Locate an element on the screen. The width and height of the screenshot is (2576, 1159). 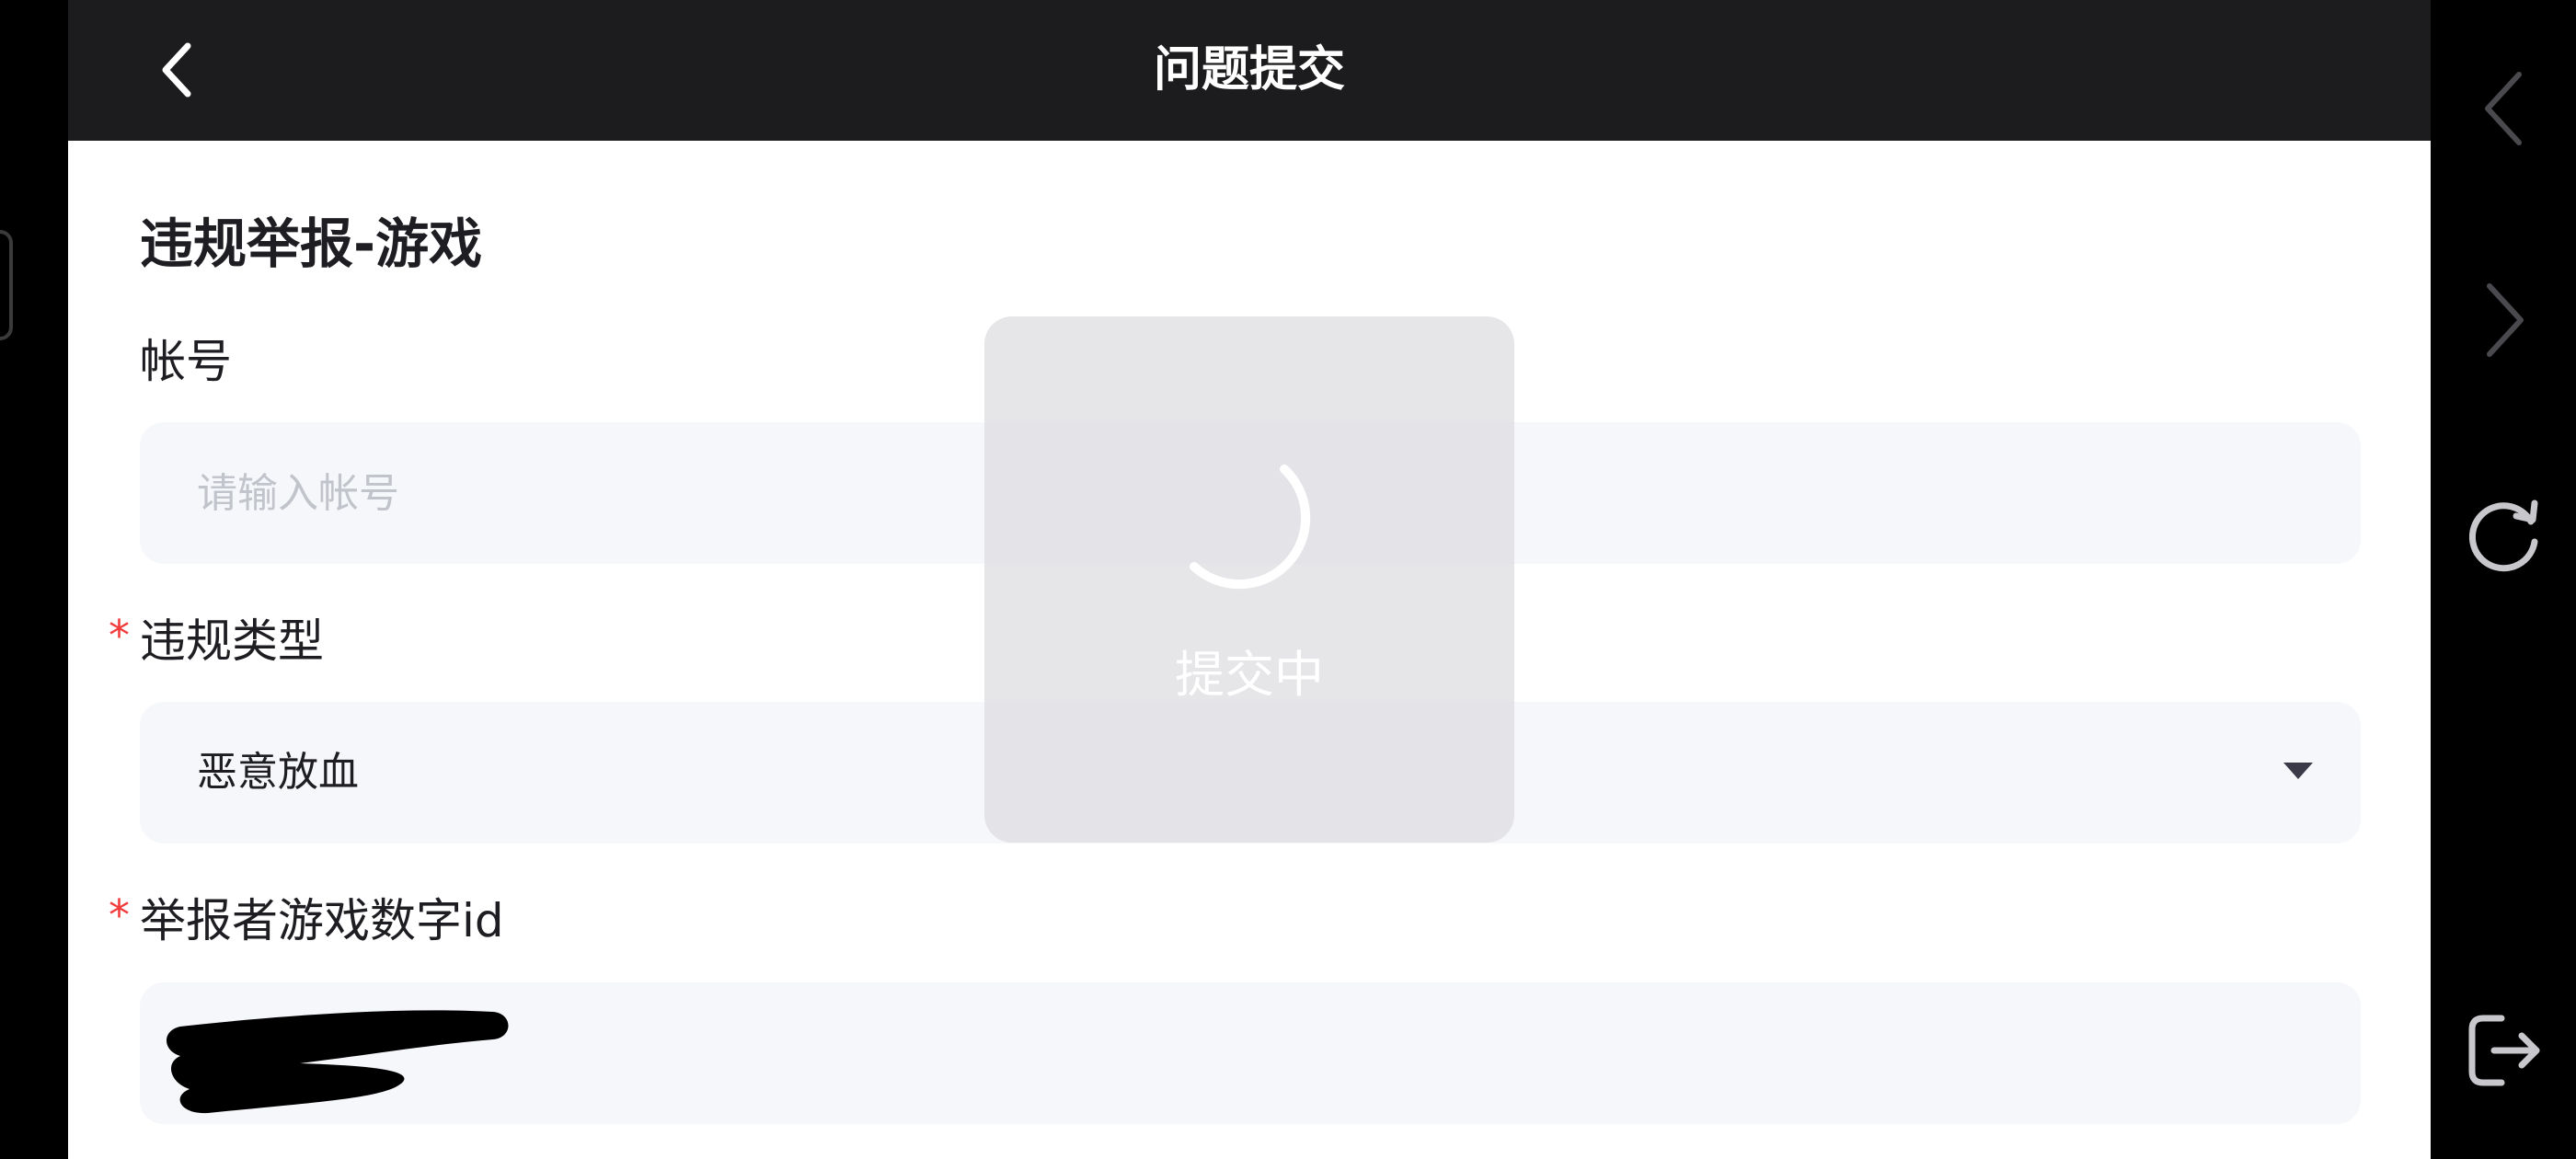
toast-text: 提交中 is located at coordinates (1249, 675).